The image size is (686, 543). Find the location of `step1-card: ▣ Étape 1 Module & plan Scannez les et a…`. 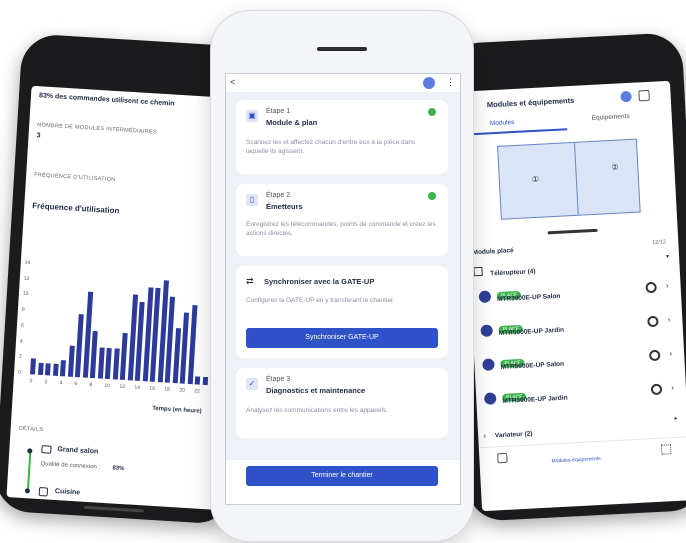

step1-card: ▣ Étape 1 Module & plan Scannez les et a… is located at coordinates (342, 137).